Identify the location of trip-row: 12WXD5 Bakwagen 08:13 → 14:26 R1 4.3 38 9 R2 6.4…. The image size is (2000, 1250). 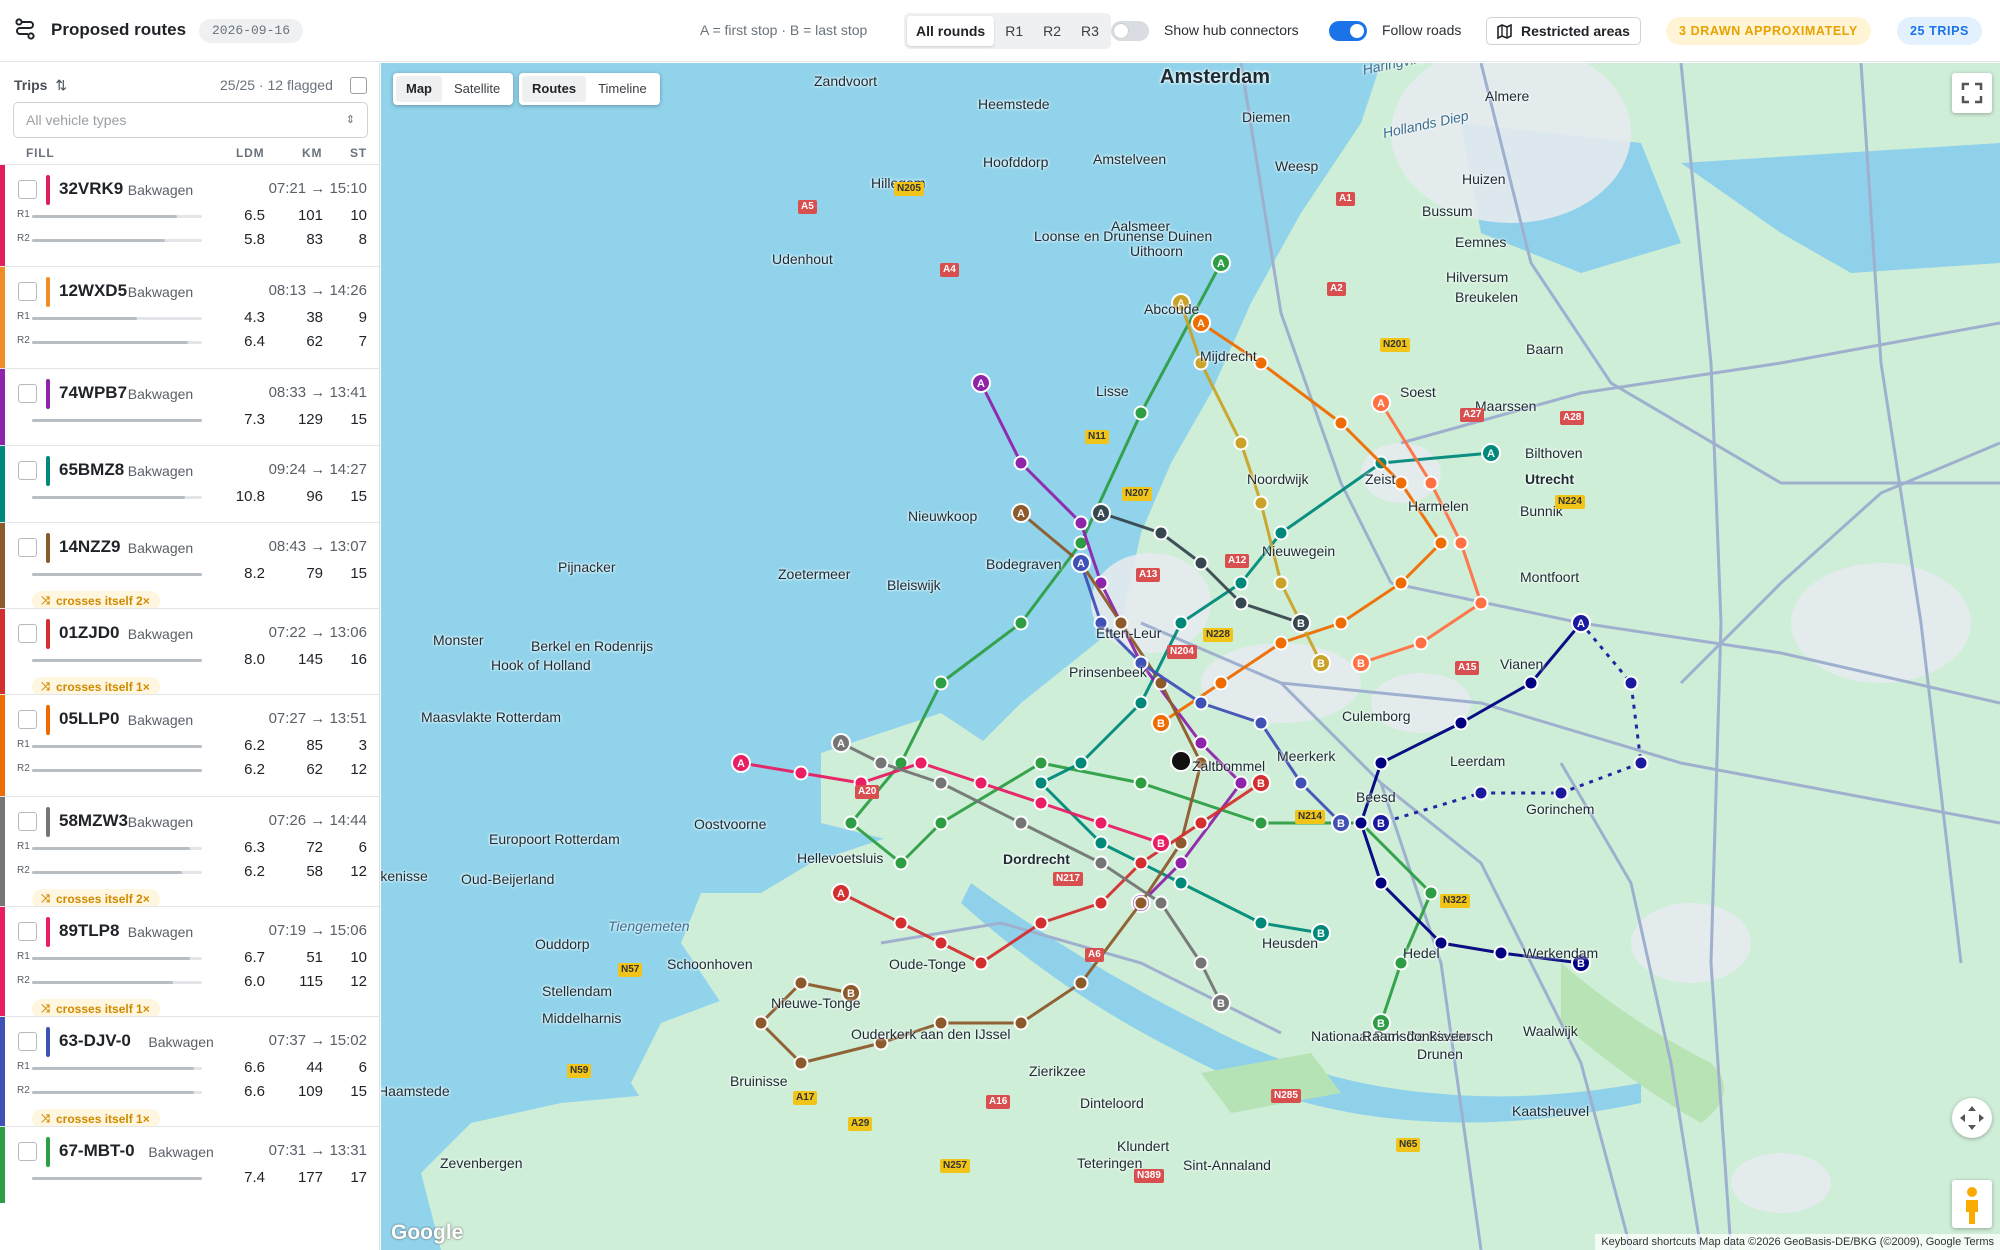
(189, 317).